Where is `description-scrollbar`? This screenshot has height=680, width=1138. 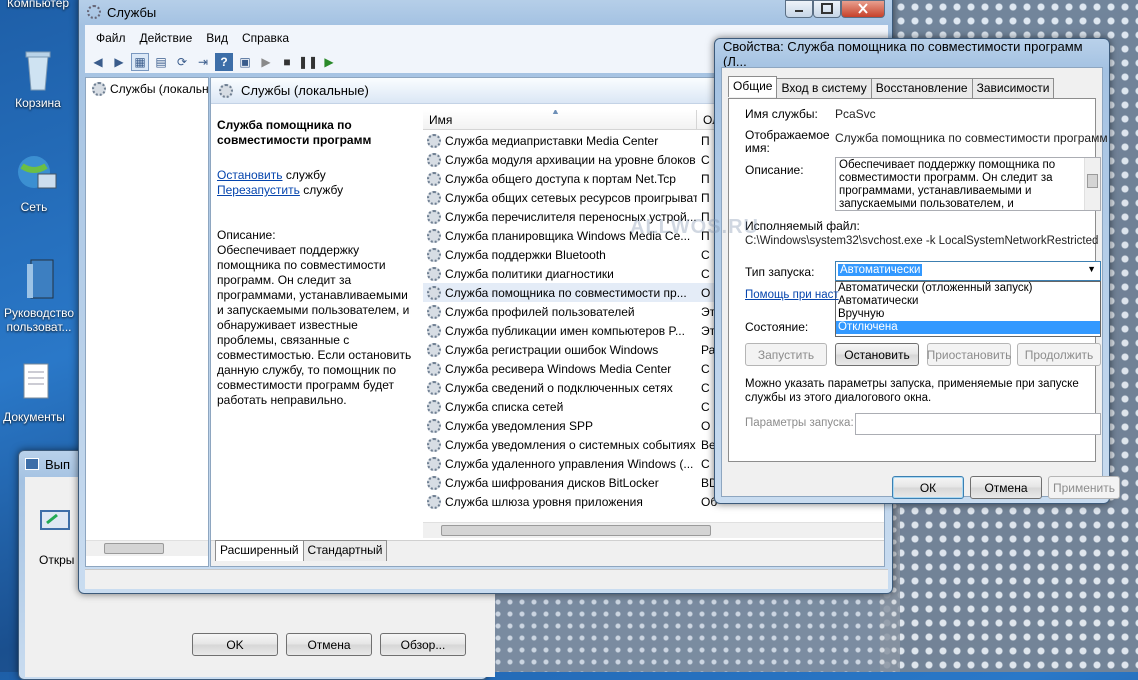 description-scrollbar is located at coordinates (1092, 184).